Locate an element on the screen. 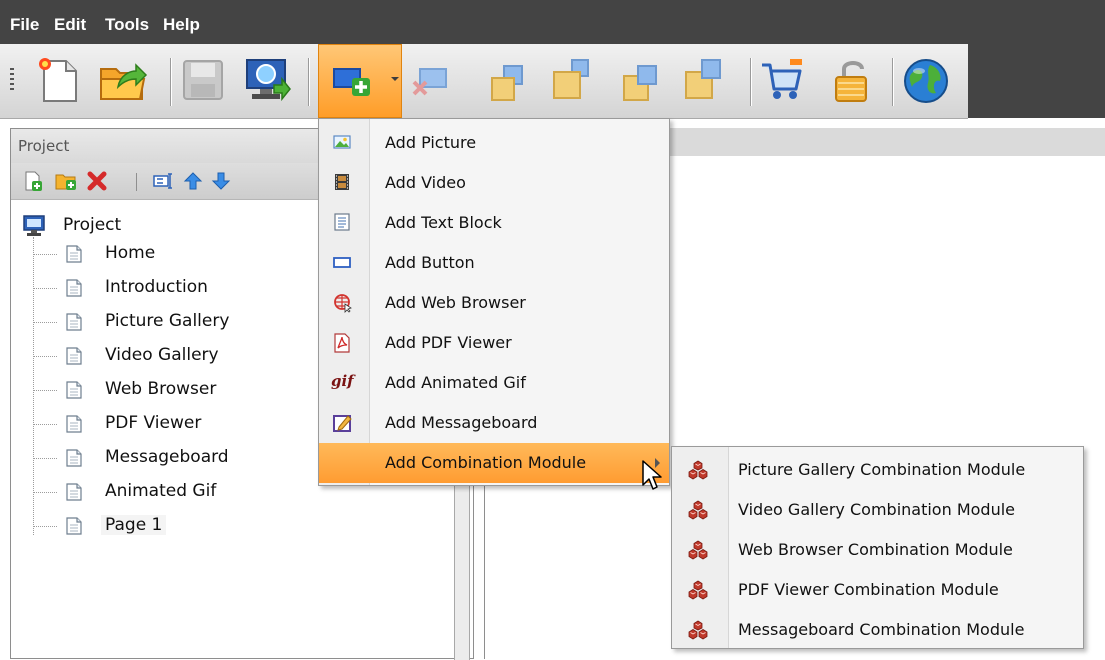 The height and width of the screenshot is (660, 1105). add-page-icon is located at coordinates (33, 181).